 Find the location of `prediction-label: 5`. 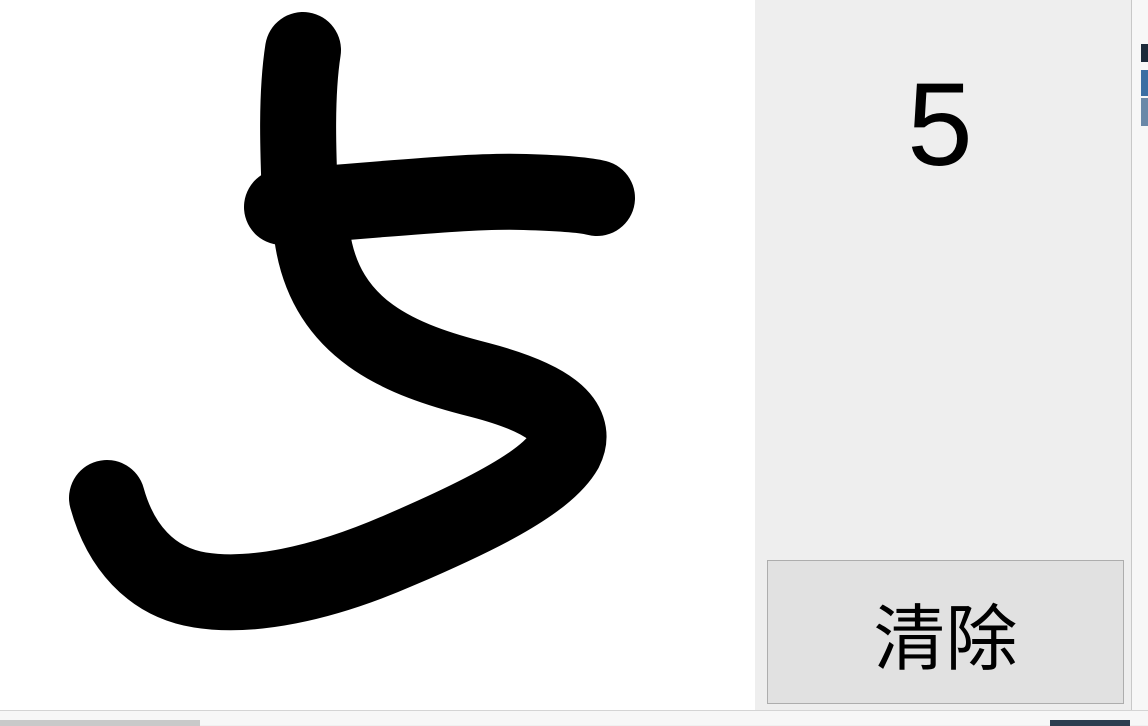

prediction-label: 5 is located at coordinates (940, 125).